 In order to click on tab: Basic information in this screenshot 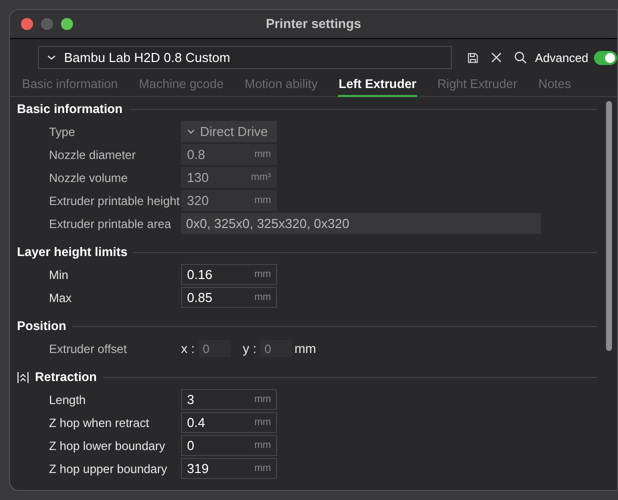, I will do `click(70, 85)`.